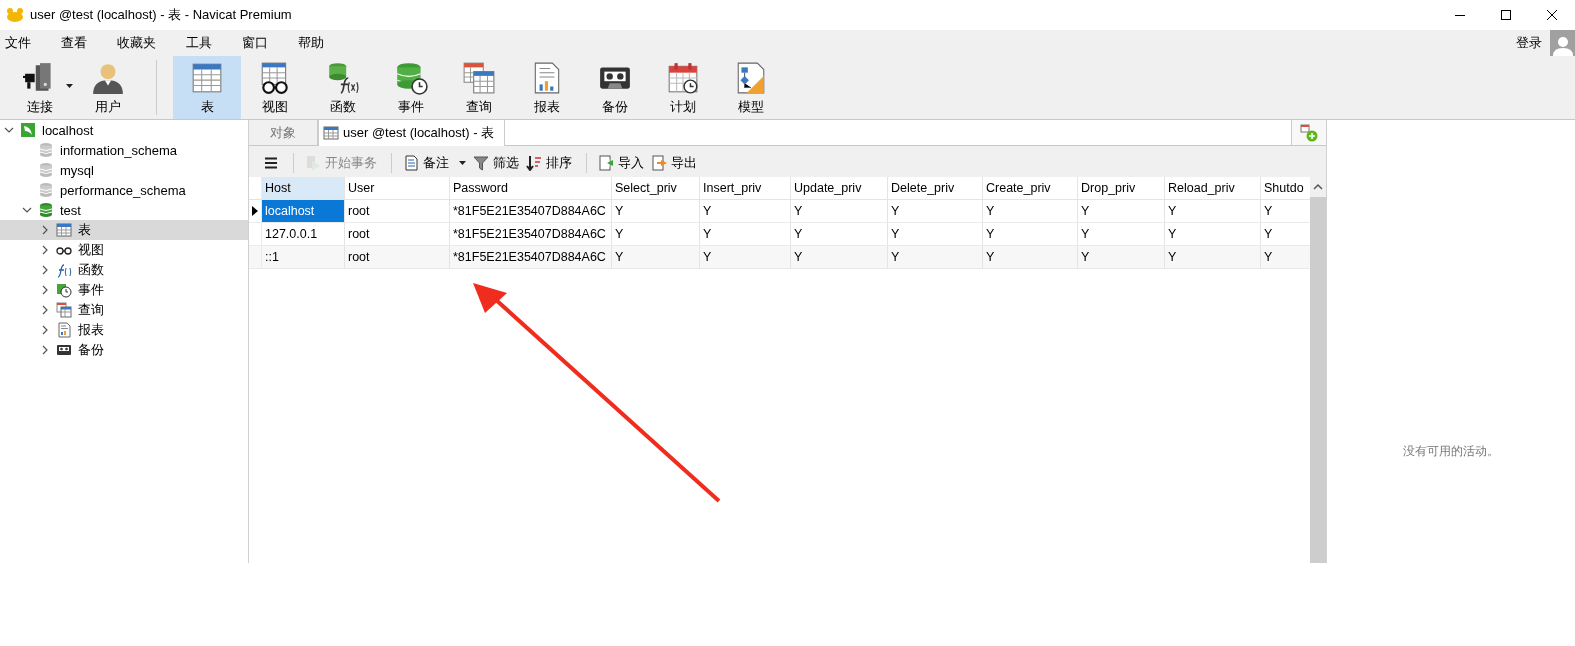 The height and width of the screenshot is (646, 1575). I want to click on column-header: Reload_priv, so click(1213, 188).